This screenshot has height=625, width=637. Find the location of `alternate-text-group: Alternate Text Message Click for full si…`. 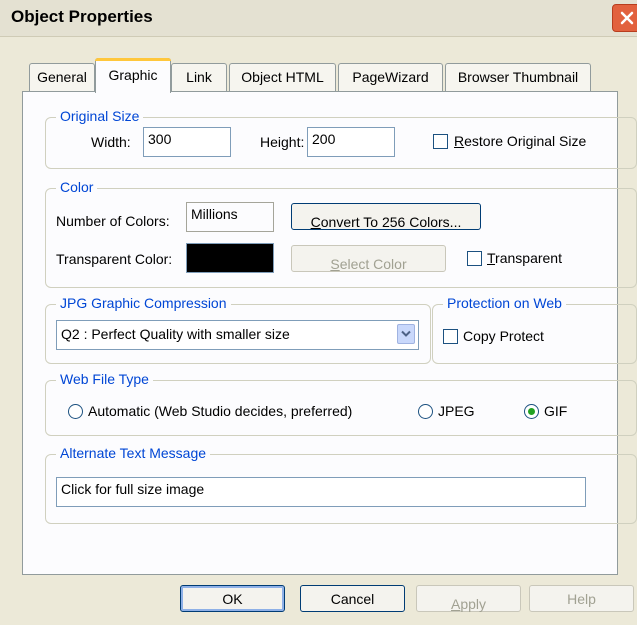

alternate-text-group: Alternate Text Message Click for full si… is located at coordinates (341, 484).